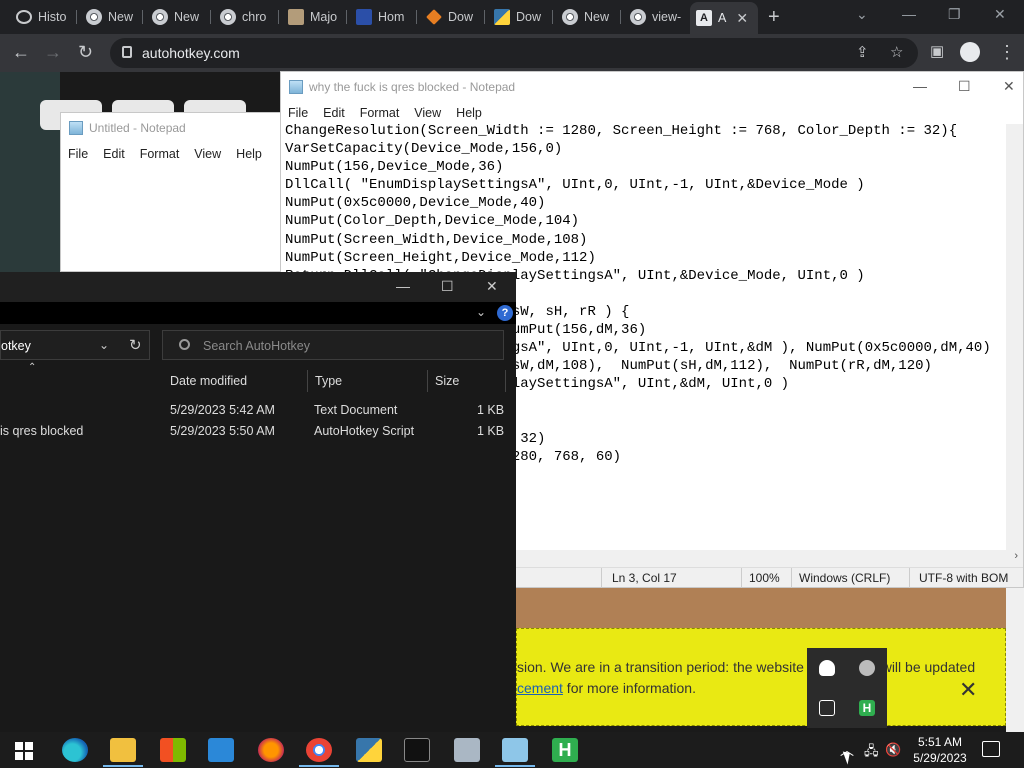  Describe the element at coordinates (53, 52) in the screenshot. I see `forward-icon: →` at that location.